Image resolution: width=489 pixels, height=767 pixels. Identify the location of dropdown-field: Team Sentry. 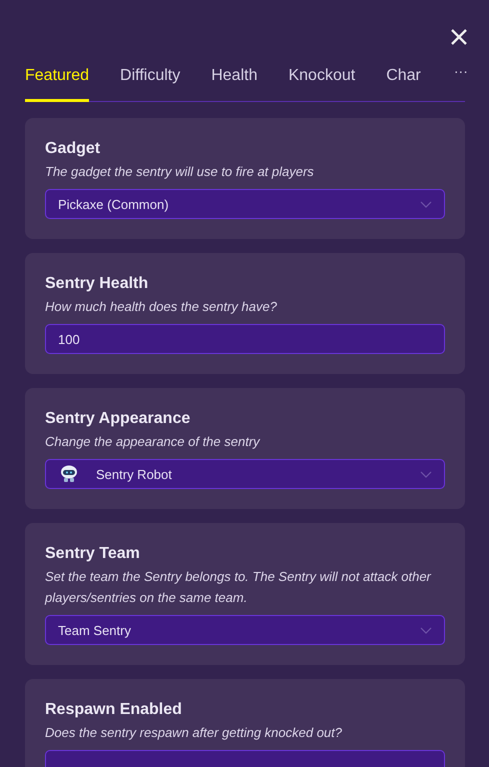
(245, 630).